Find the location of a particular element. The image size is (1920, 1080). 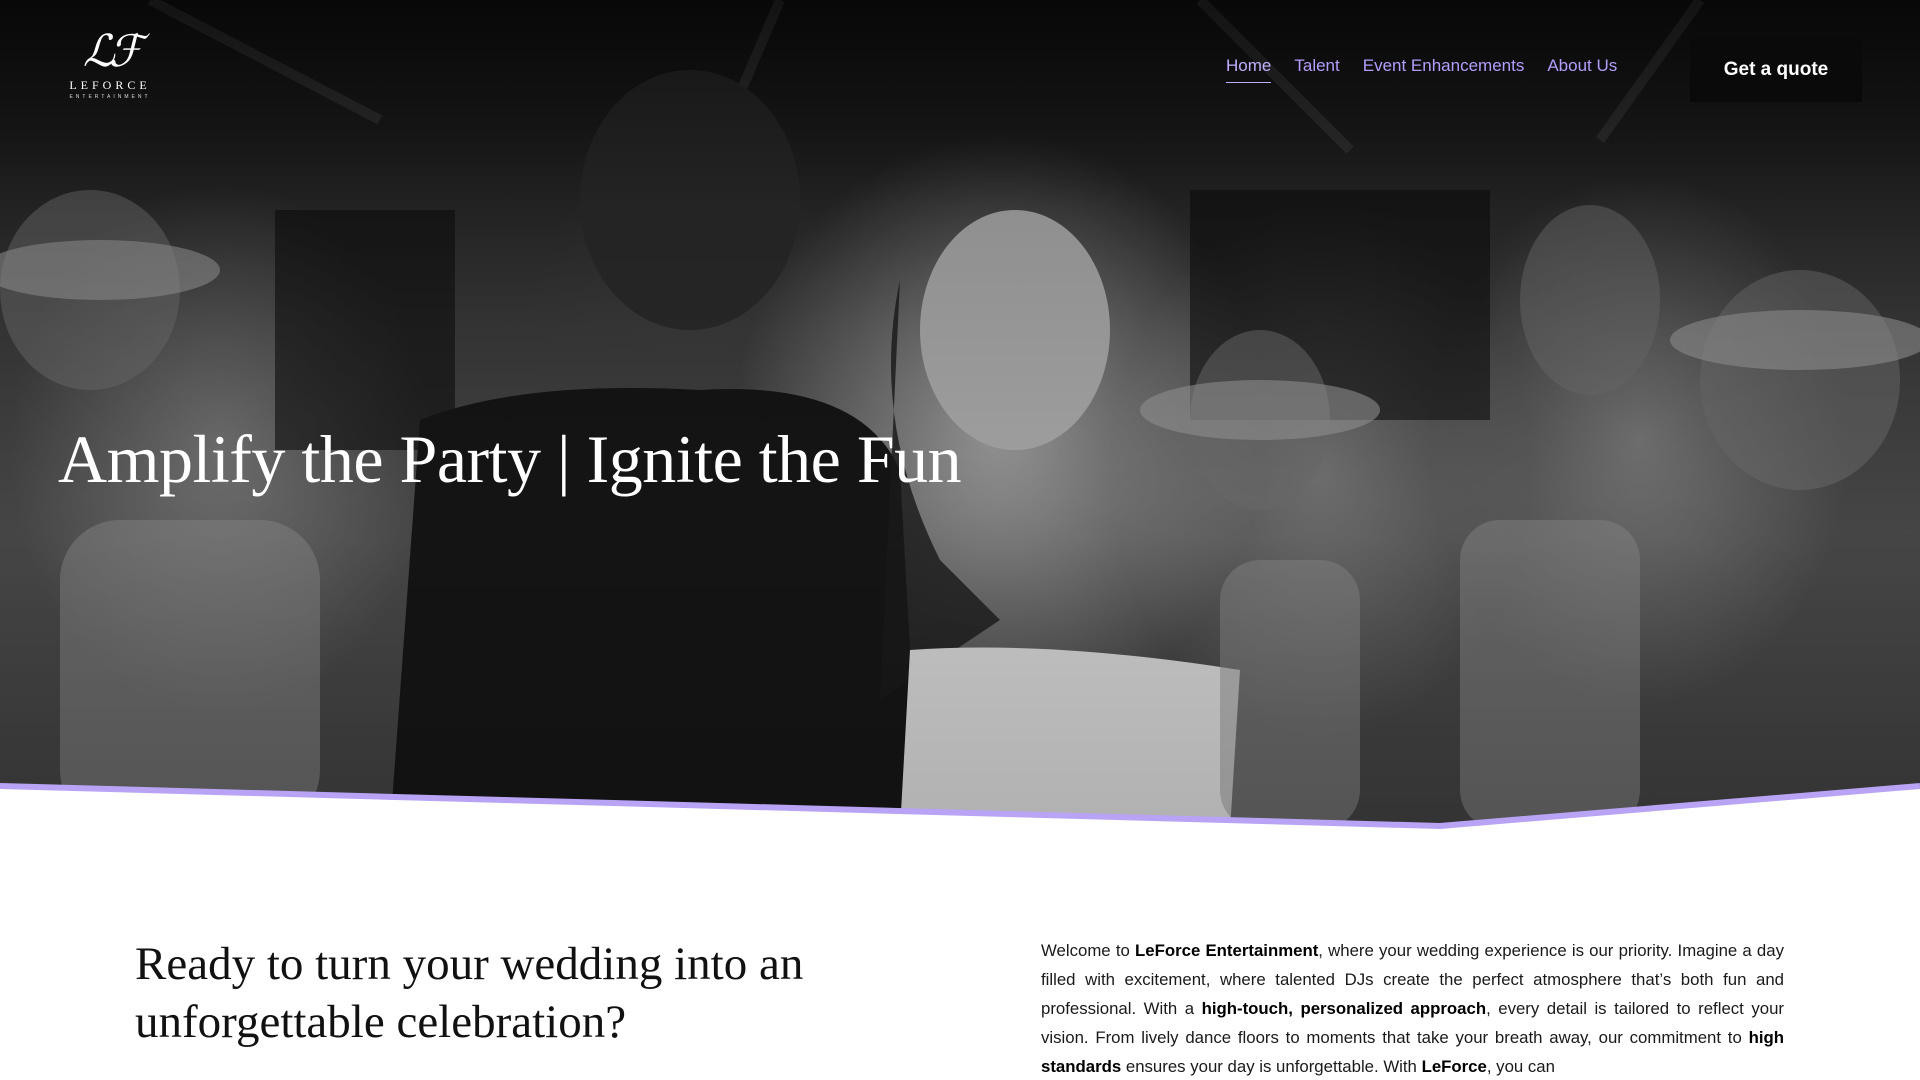

logo-subtitle: ENTERTAINMENT is located at coordinates (110, 97).